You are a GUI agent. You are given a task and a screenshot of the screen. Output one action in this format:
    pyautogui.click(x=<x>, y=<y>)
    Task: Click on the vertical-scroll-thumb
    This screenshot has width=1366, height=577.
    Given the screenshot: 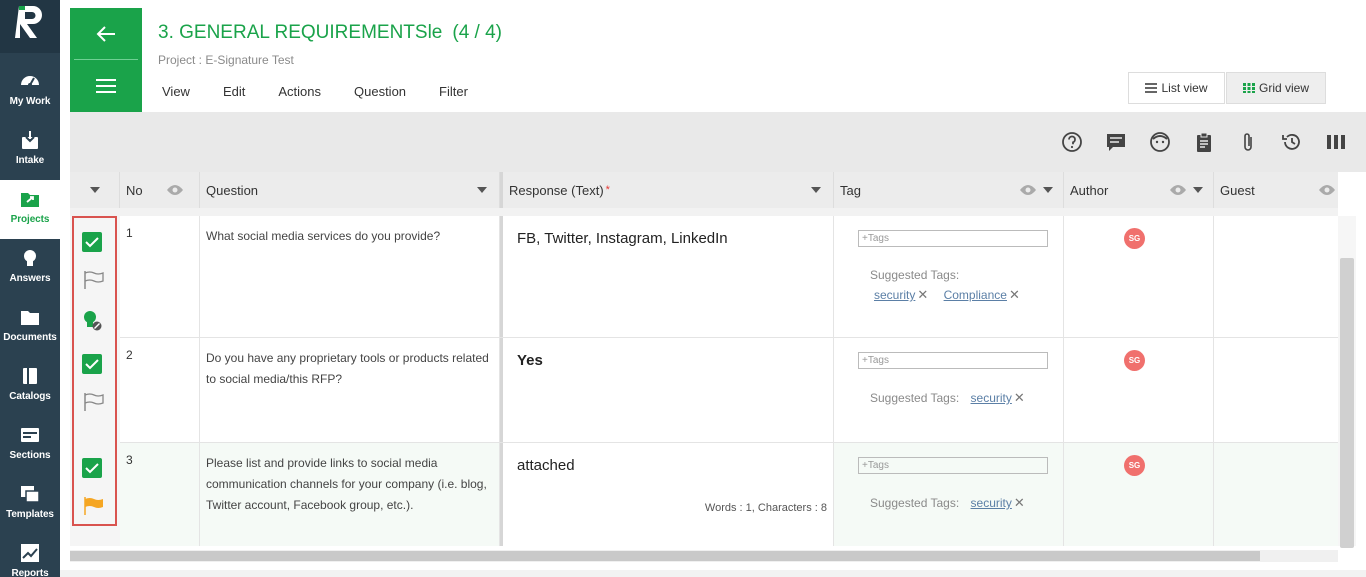 What is the action you would take?
    pyautogui.click(x=1347, y=403)
    